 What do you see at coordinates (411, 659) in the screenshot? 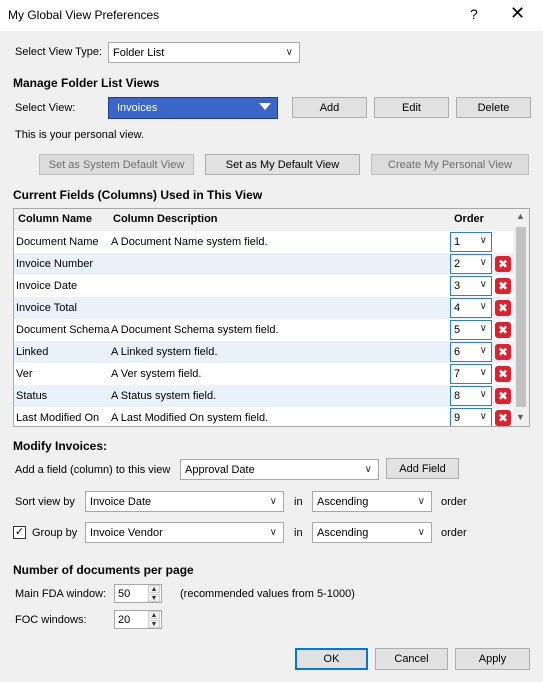
I see `cancel-button: Cancel` at bounding box center [411, 659].